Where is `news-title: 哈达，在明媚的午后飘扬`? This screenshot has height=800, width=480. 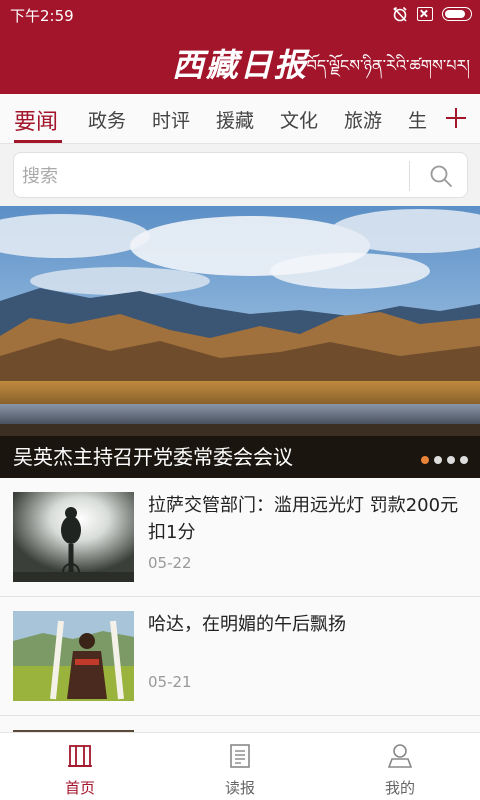
news-title: 哈达，在明媚的午后飘扬 is located at coordinates (247, 624).